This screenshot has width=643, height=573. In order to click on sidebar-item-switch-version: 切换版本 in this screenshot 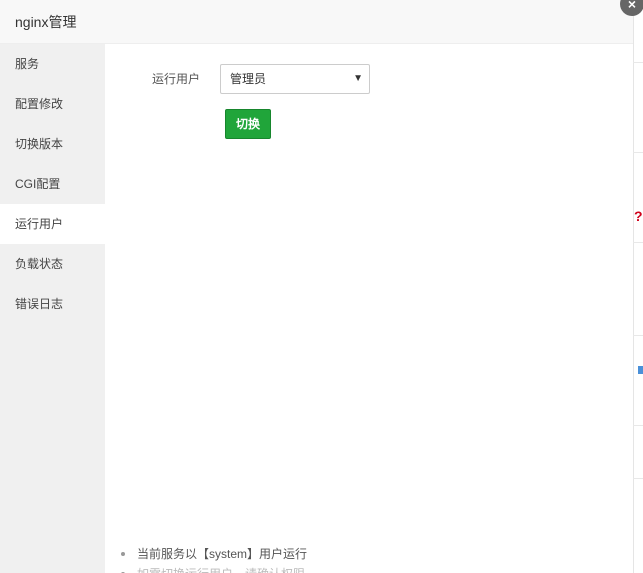, I will do `click(52, 144)`.